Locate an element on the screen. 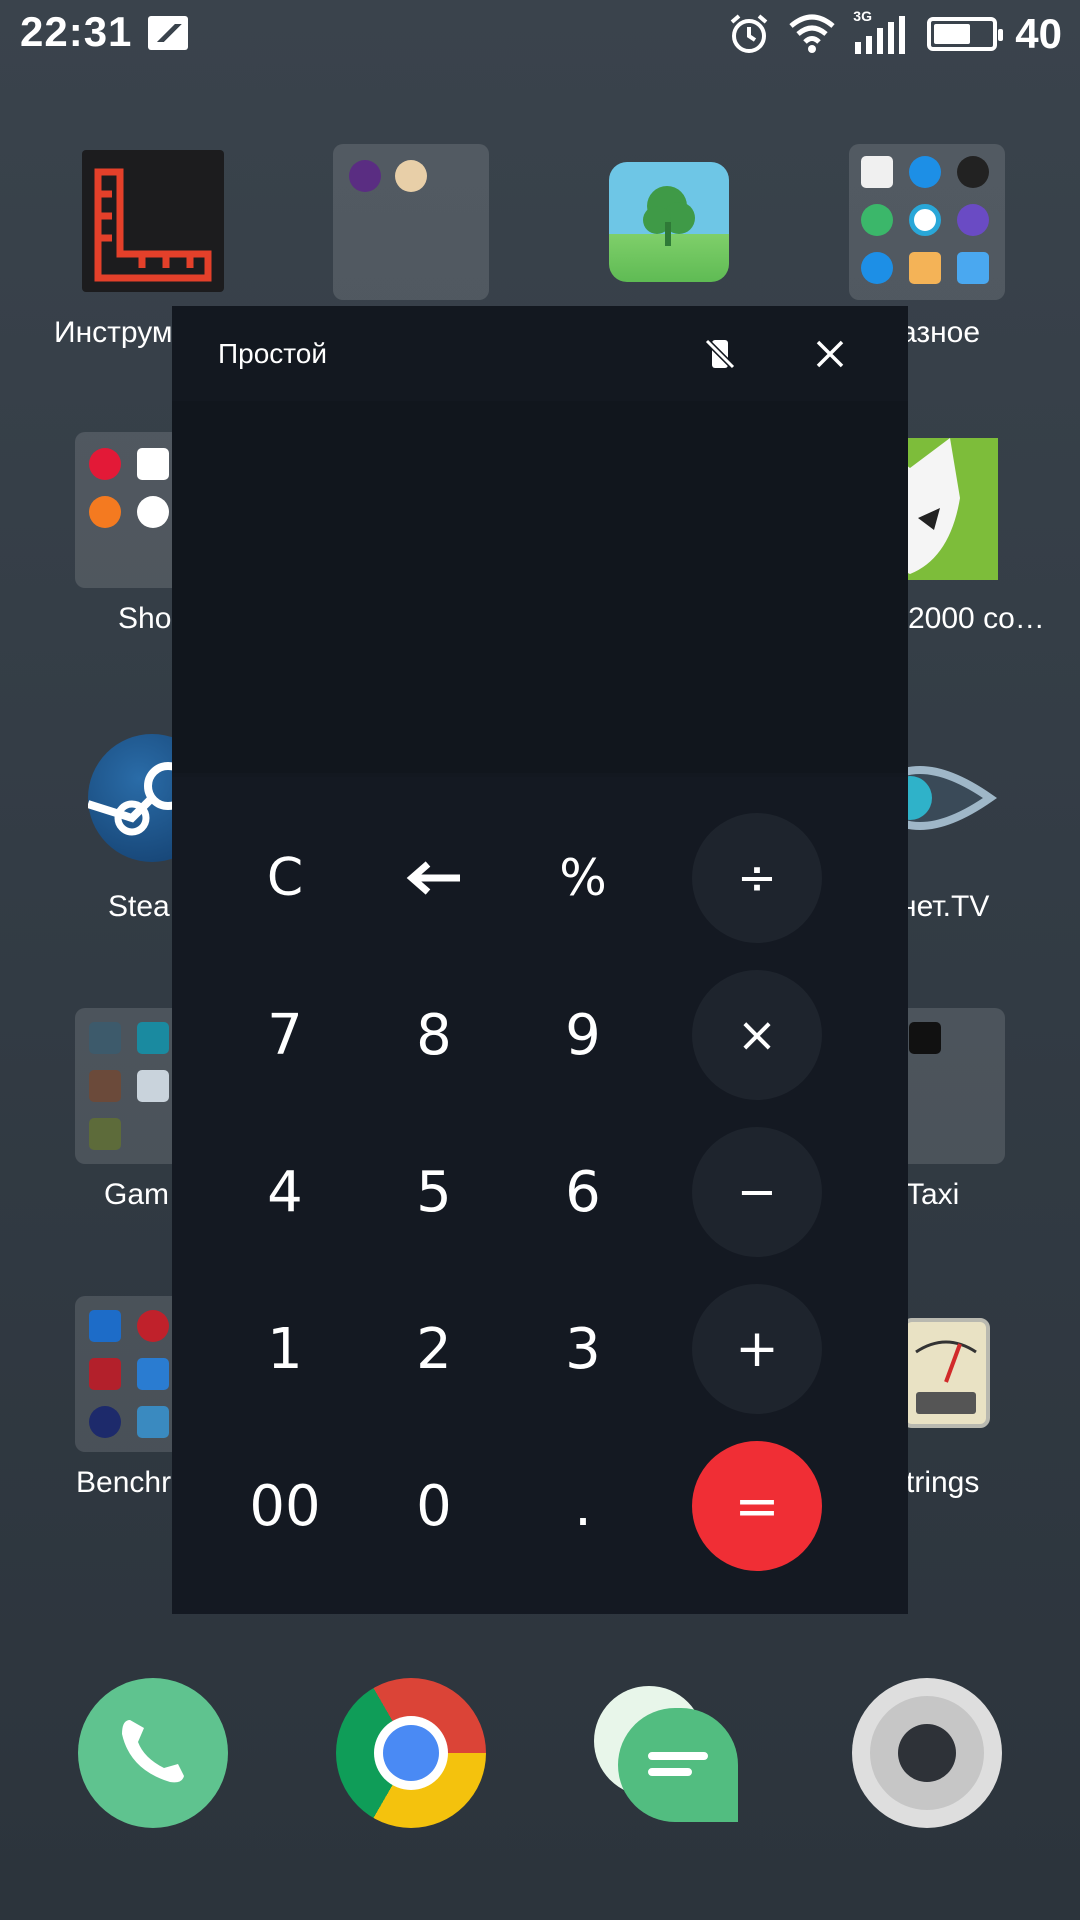 The image size is (1080, 1920). key-plus: + is located at coordinates (757, 1349).